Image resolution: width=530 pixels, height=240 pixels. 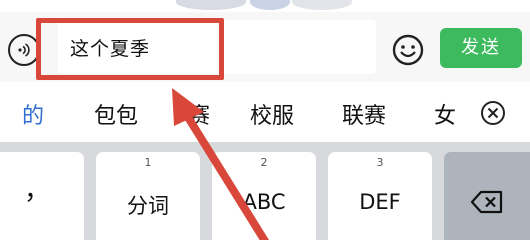 What do you see at coordinates (380, 162) in the screenshot?
I see `key-number: 3` at bounding box center [380, 162].